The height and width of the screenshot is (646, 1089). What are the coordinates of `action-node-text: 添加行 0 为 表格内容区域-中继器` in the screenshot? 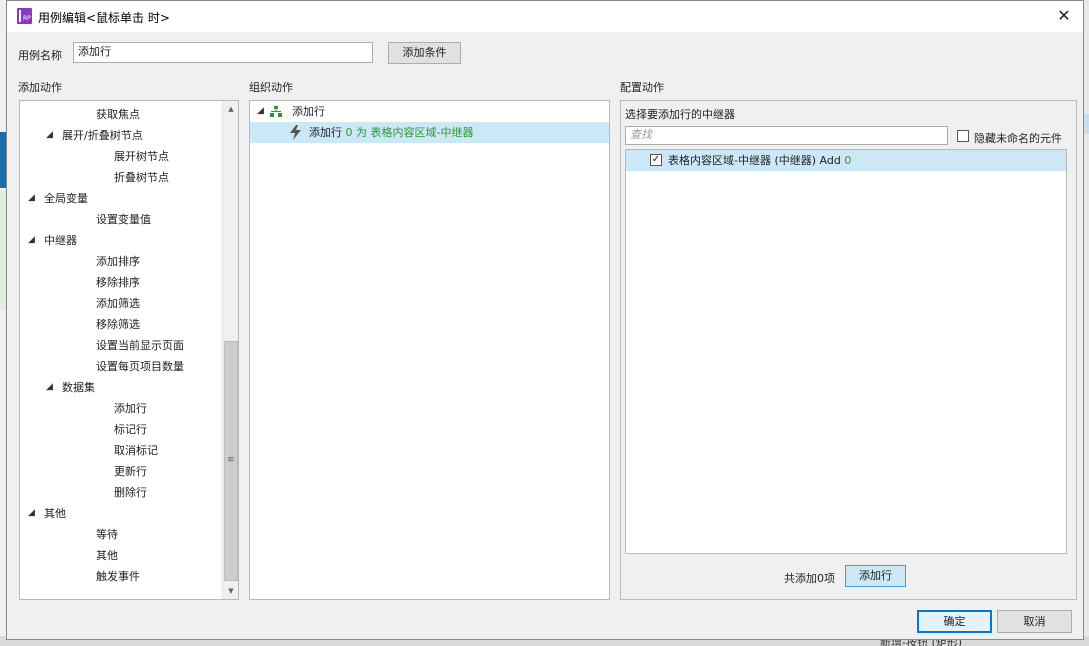 It's located at (391, 132).